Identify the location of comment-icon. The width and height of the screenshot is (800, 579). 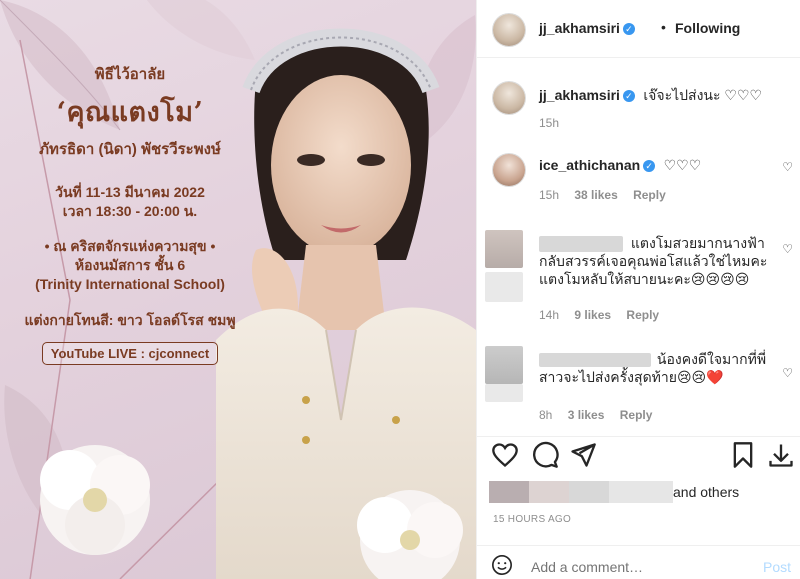
(545, 455).